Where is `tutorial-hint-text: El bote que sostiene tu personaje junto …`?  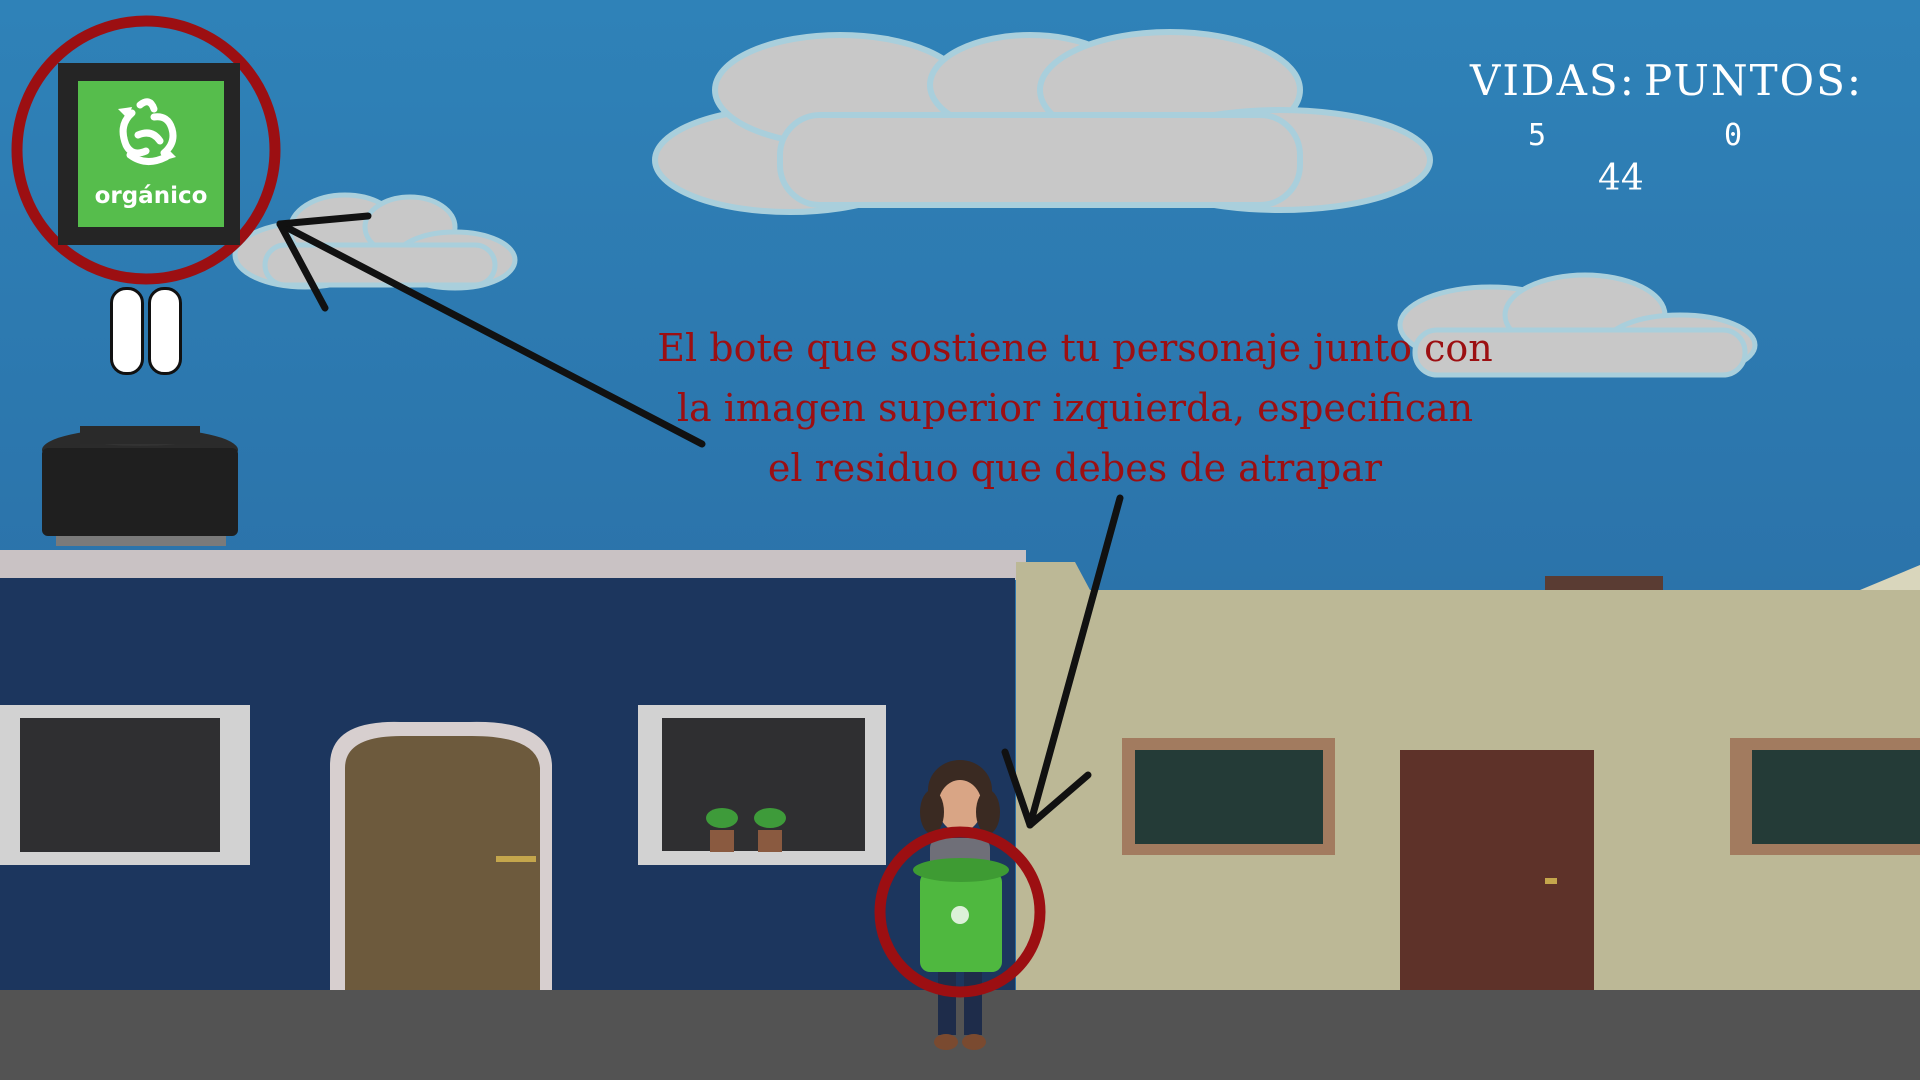
tutorial-hint-text: El bote que sostiene tu personaje junto … is located at coordinates (1075, 408).